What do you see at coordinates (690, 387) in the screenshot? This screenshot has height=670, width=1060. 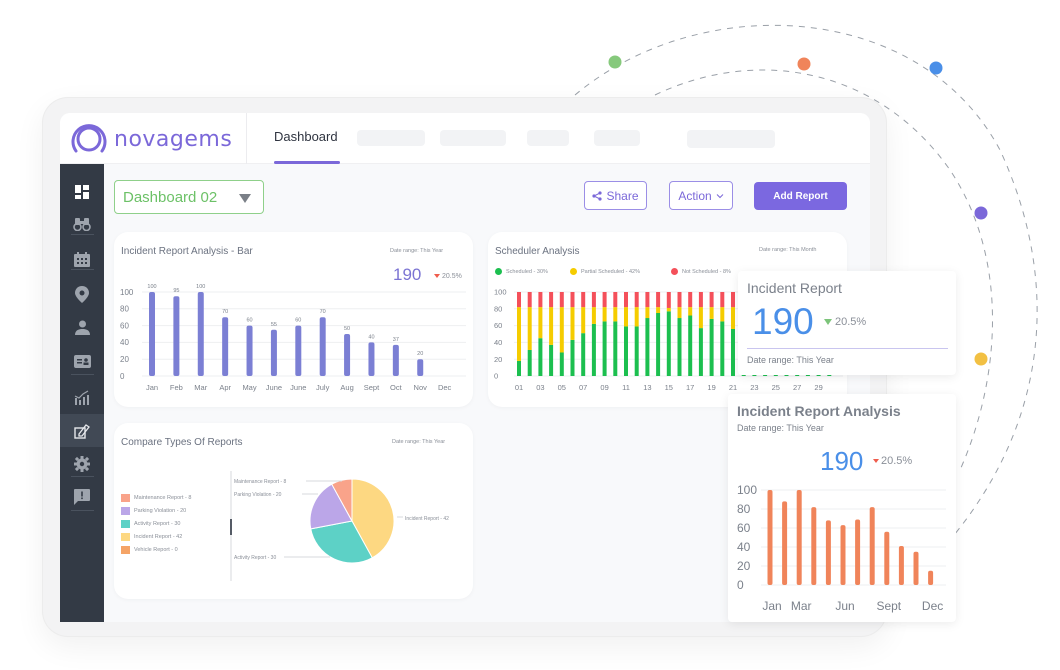 I see `x-tick-label: 17` at bounding box center [690, 387].